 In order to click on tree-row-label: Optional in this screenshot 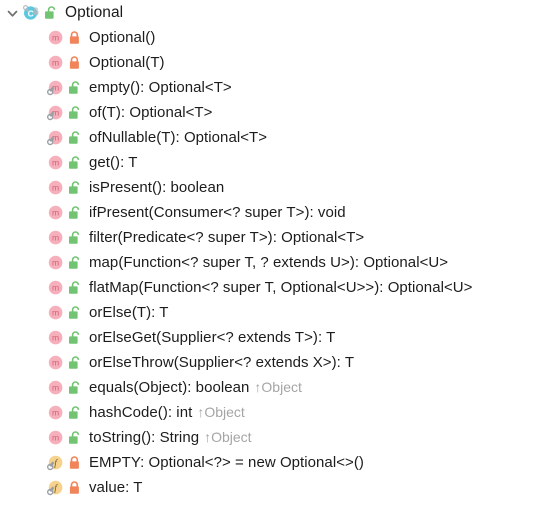, I will do `click(94, 12)`.